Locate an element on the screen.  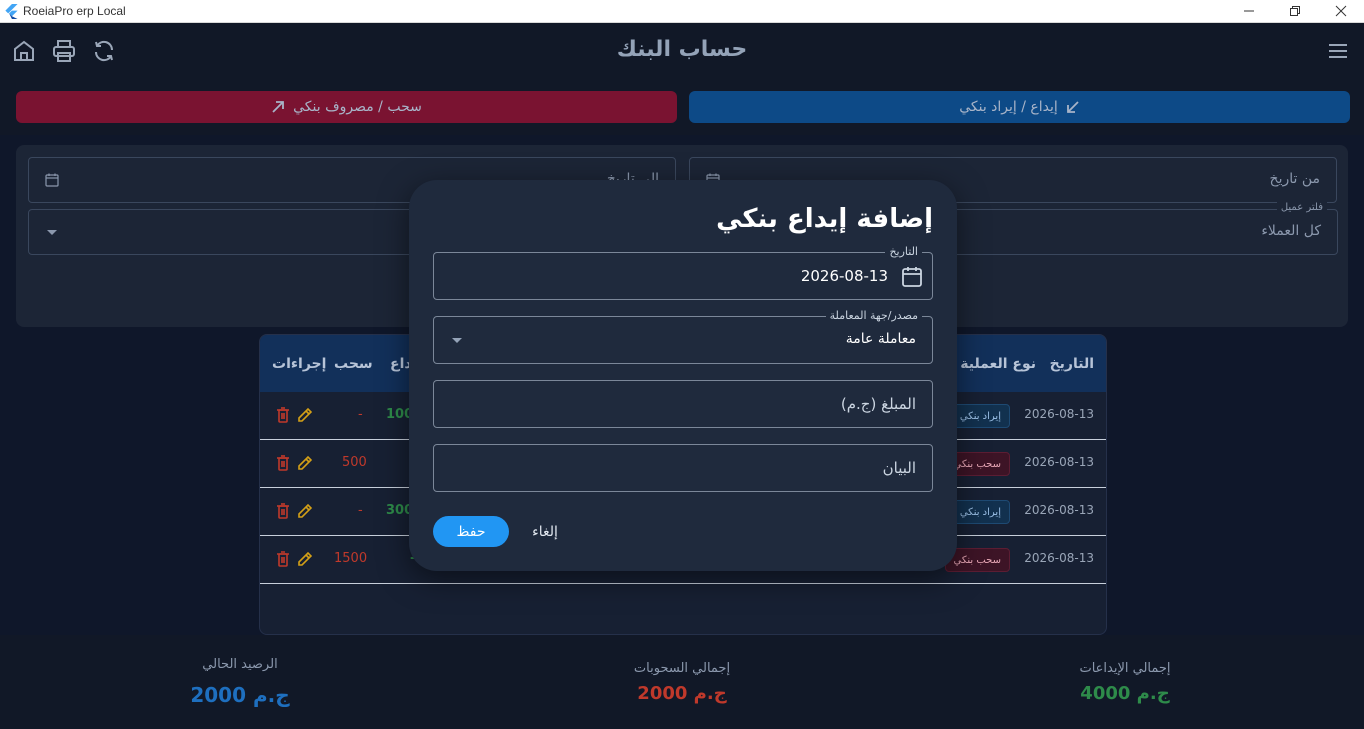
amount-input: المبلغ (ج.م) is located at coordinates (683, 404).